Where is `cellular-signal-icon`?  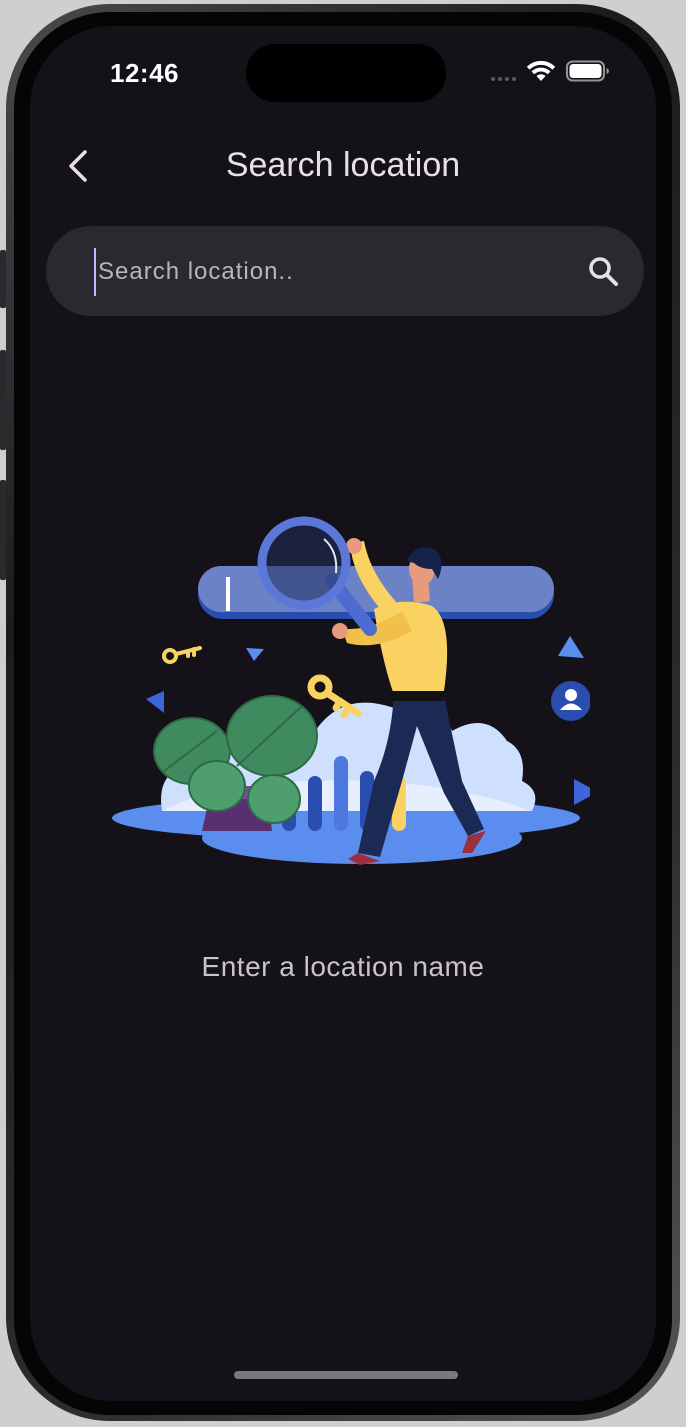
cellular-signal-icon is located at coordinates (503, 71).